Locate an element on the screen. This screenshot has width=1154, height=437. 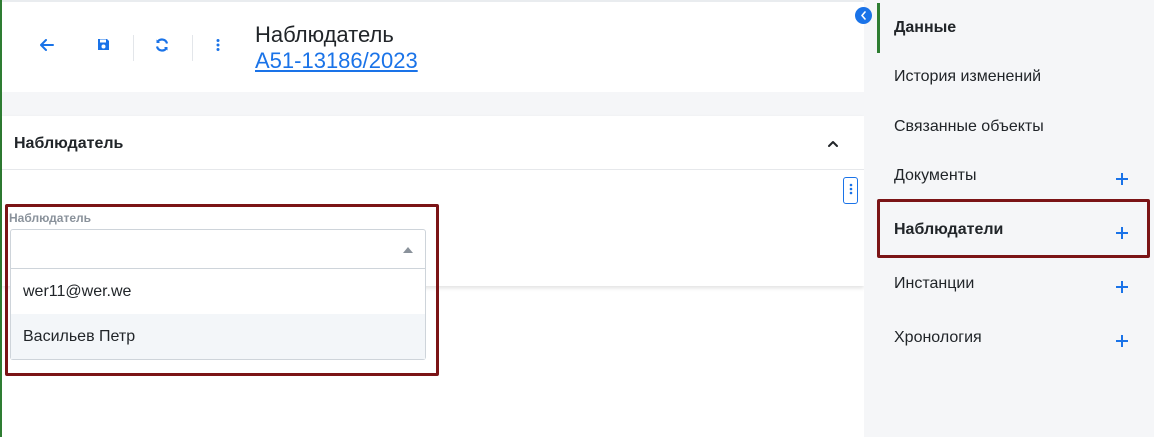
refresh-button is located at coordinates (162, 47).